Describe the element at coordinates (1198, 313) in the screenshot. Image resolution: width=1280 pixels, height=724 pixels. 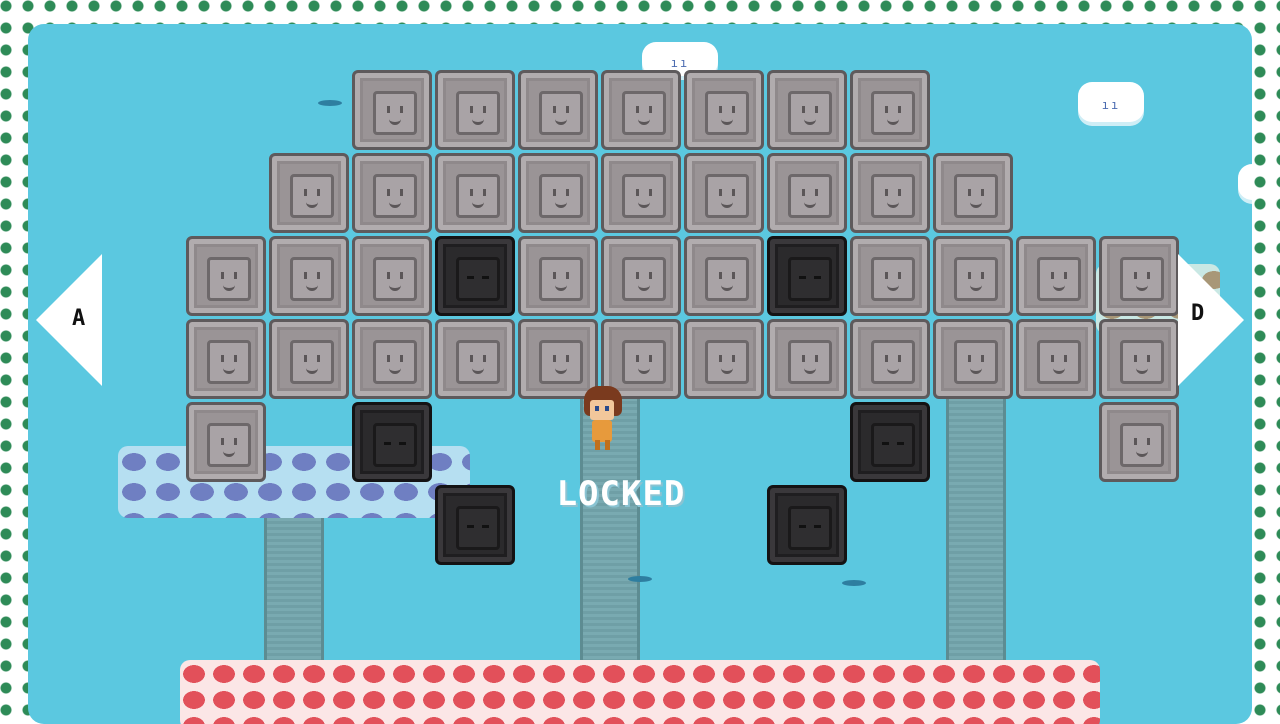
I see `next-key-label: D` at that location.